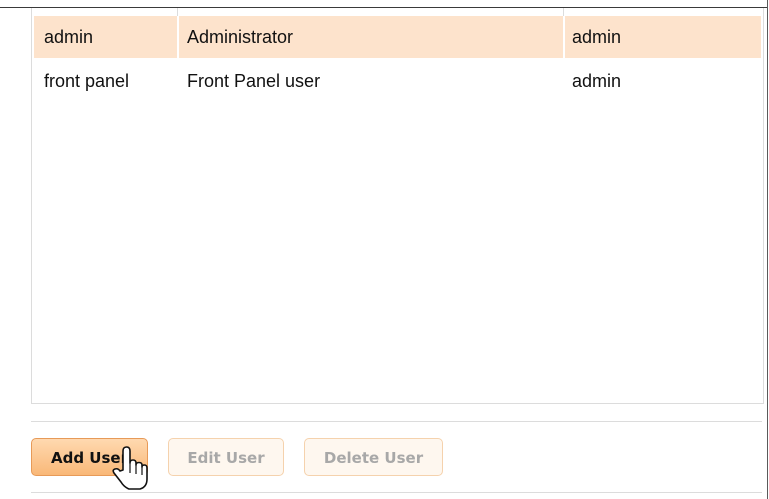 The height and width of the screenshot is (499, 769). I want to click on cell-full-name: Administrator, so click(240, 37).